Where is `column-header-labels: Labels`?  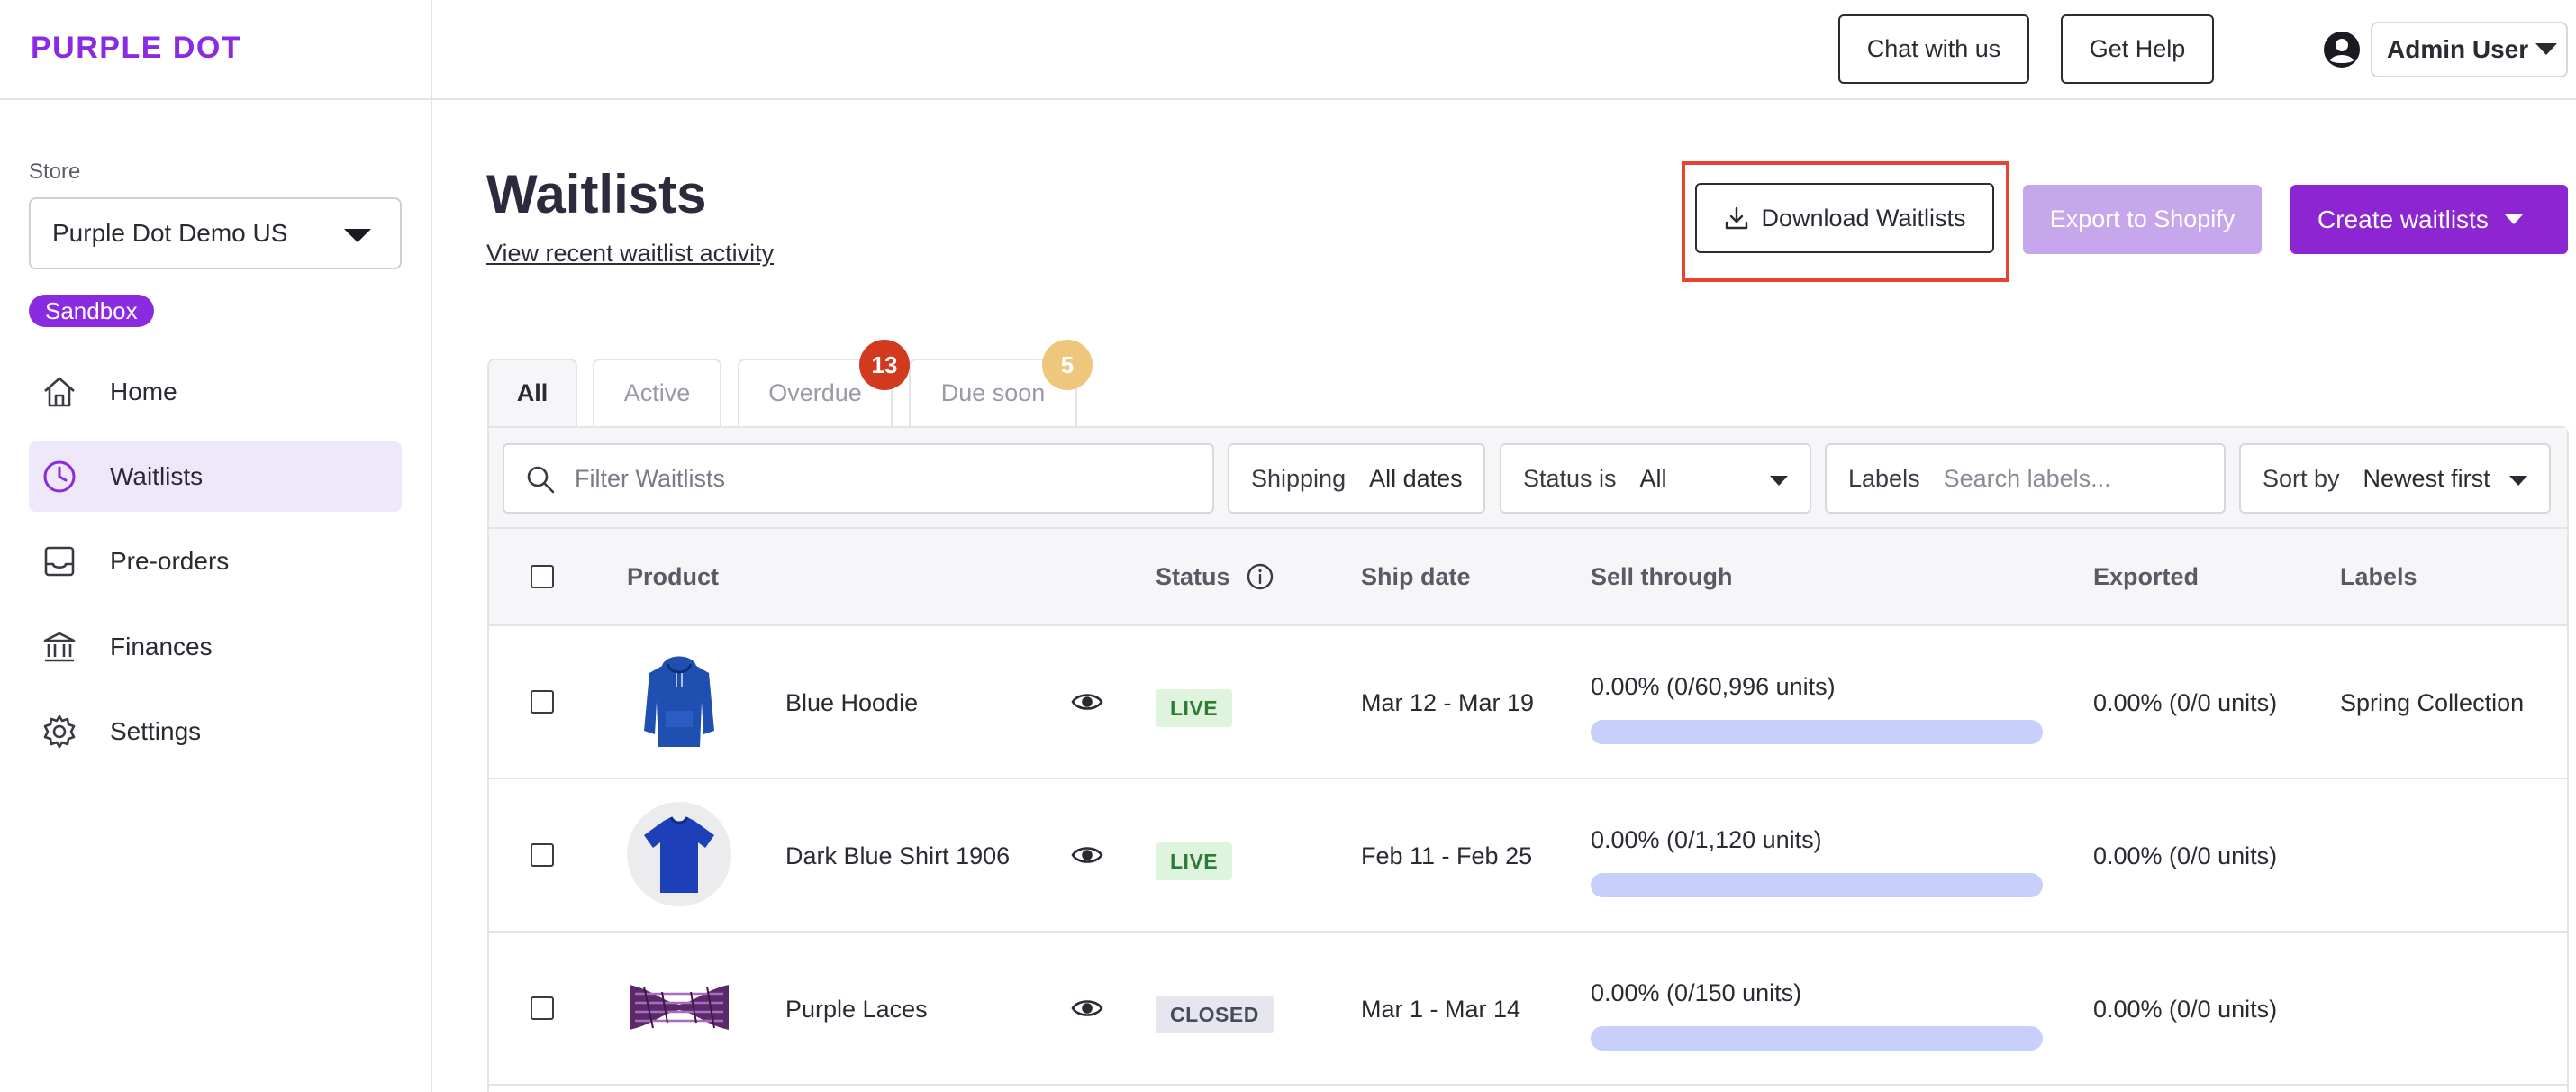
column-header-labels: Labels is located at coordinates (2378, 577).